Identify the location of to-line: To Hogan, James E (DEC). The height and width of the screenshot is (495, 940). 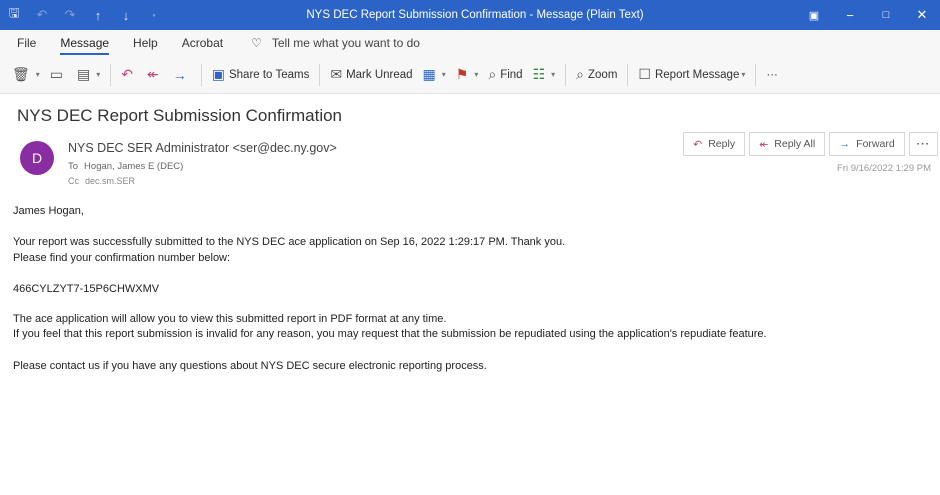
(125, 166).